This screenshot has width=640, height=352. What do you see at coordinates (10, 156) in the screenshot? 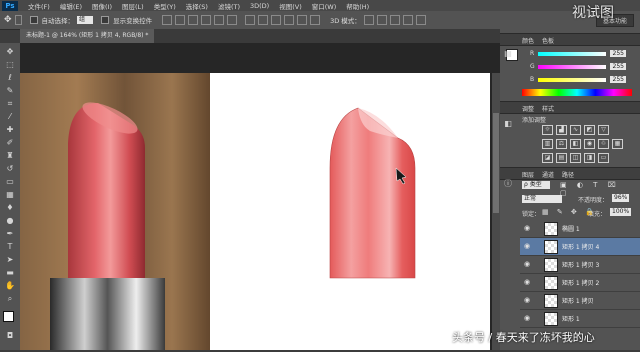
I see `clone-stamp-tool-icon: ♜` at bounding box center [10, 156].